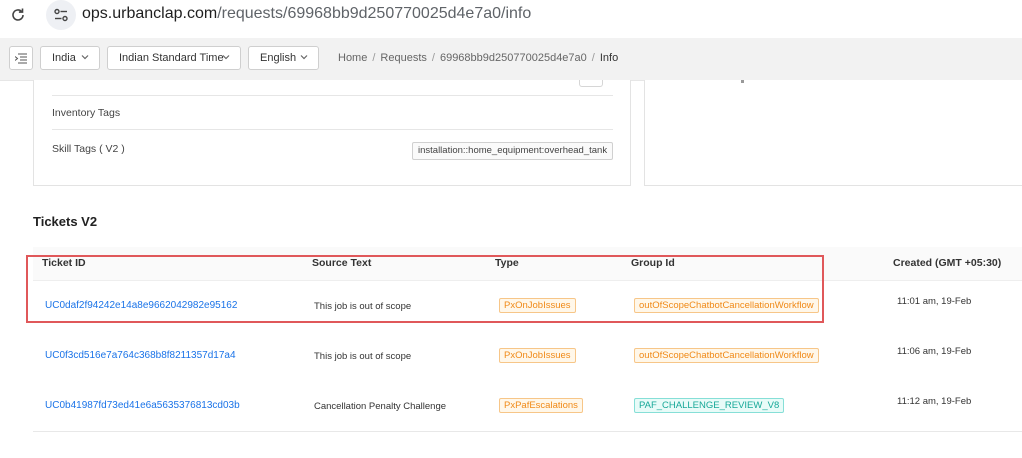 This screenshot has height=458, width=1022. Describe the element at coordinates (380, 406) in the screenshot. I see `source-text-cell: Cancellation Penalty Challenge` at that location.